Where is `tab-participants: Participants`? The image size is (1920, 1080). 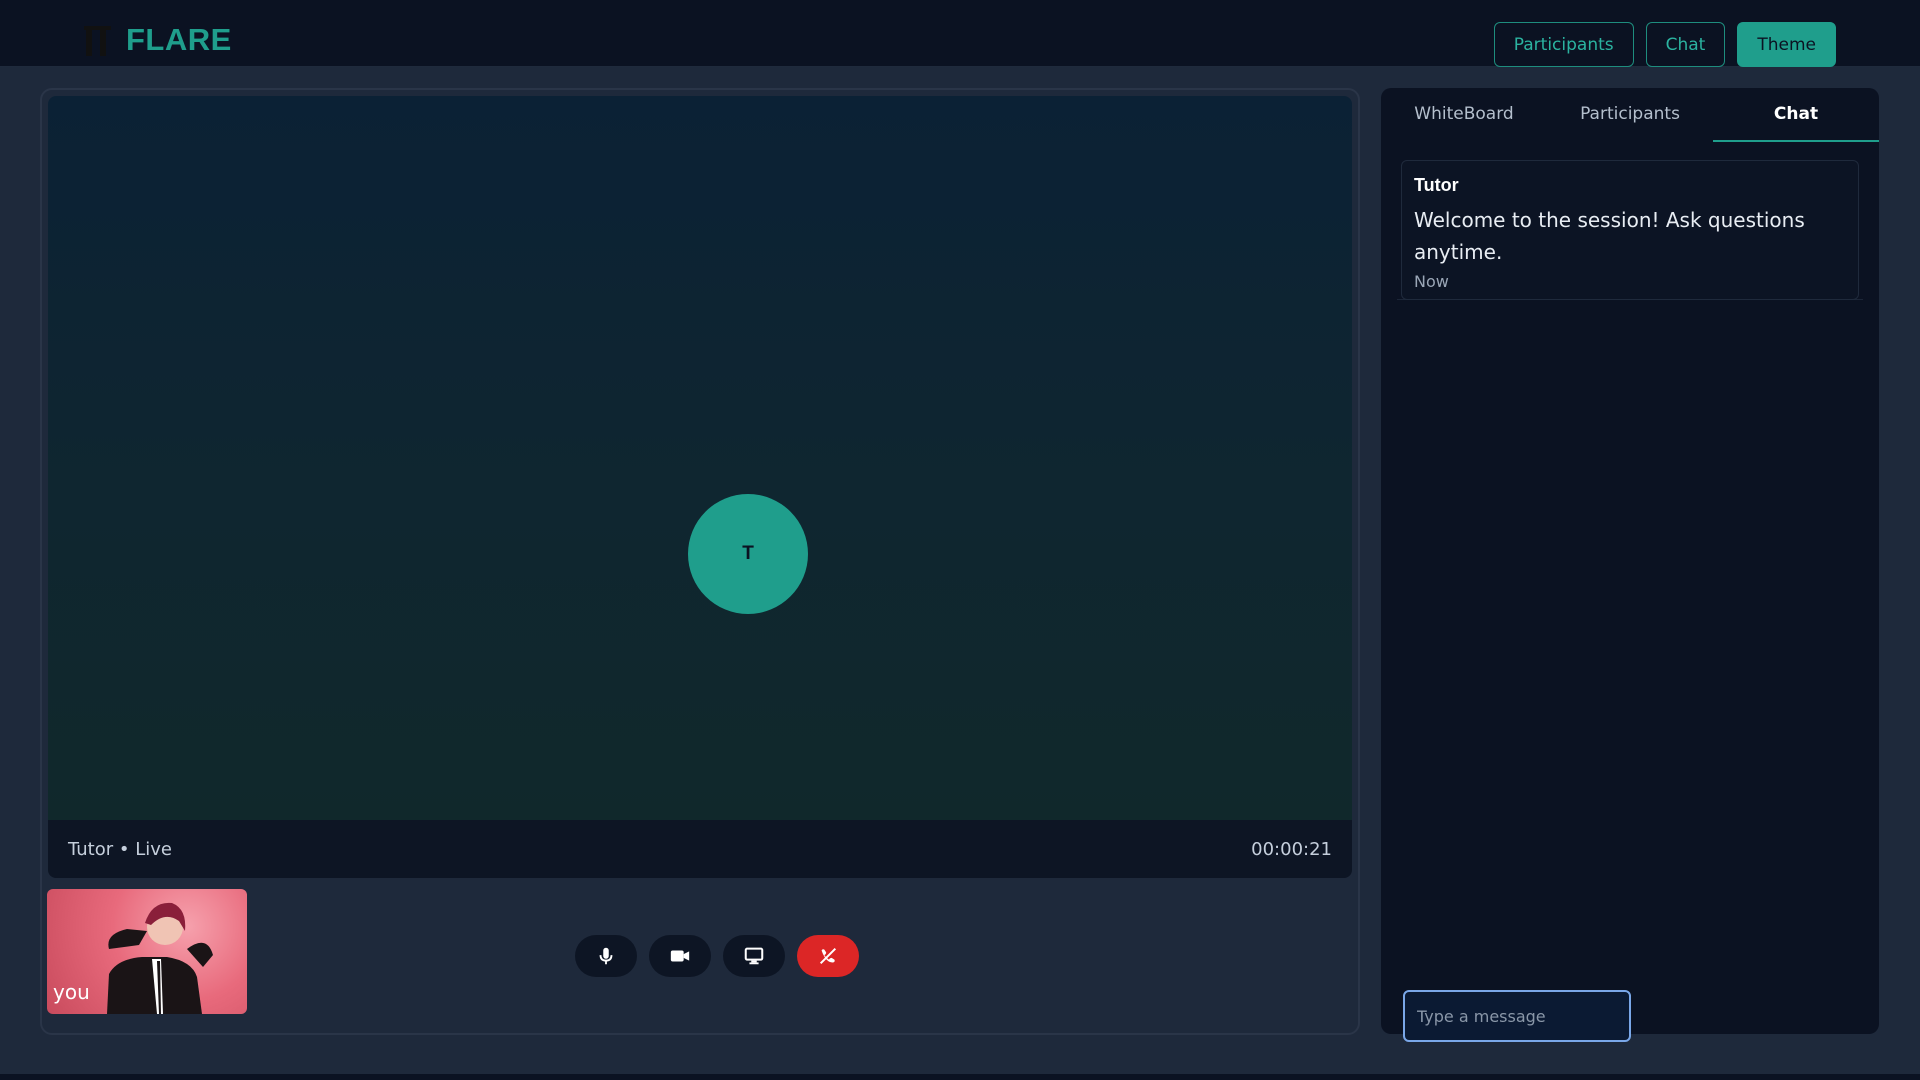
tab-participants: Participants is located at coordinates (1630, 115).